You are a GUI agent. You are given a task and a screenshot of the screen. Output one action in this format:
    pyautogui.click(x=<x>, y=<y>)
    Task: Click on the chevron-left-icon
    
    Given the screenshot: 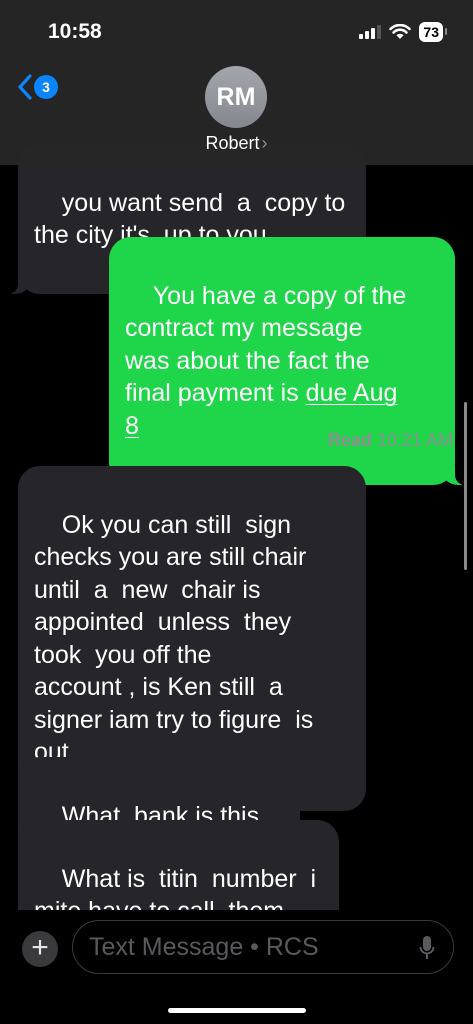 What is the action you would take?
    pyautogui.click(x=25, y=87)
    